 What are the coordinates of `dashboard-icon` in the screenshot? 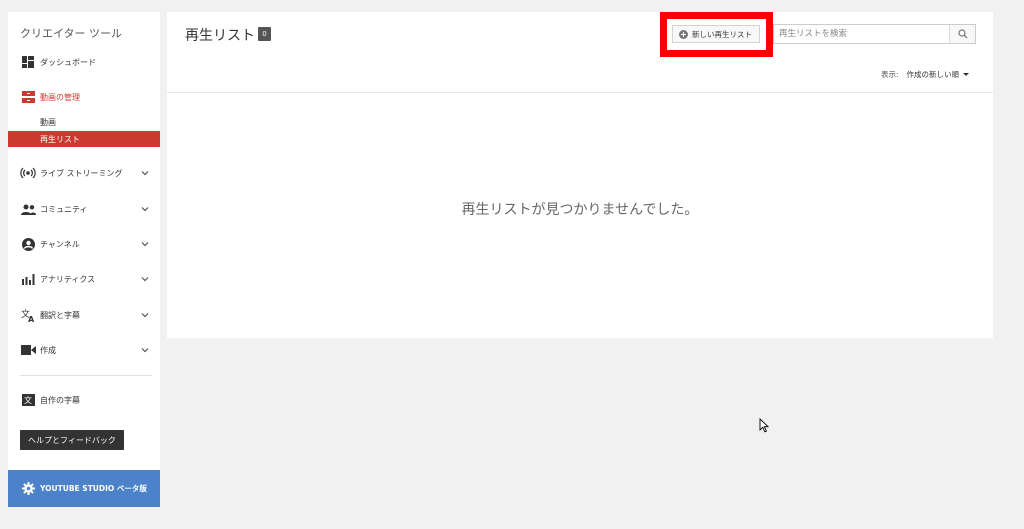 It's located at (28, 62).